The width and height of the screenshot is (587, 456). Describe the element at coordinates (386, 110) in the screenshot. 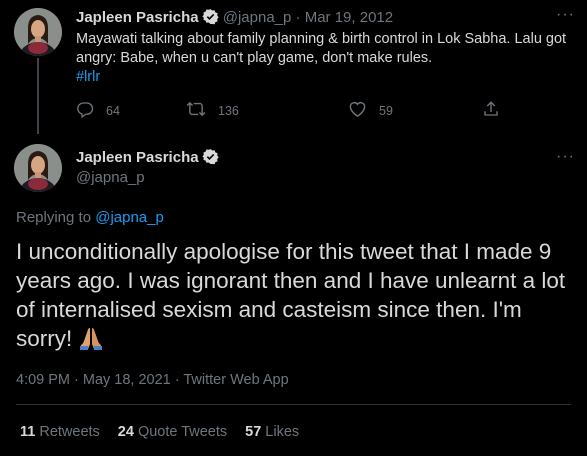

I see `like-count: 59` at that location.